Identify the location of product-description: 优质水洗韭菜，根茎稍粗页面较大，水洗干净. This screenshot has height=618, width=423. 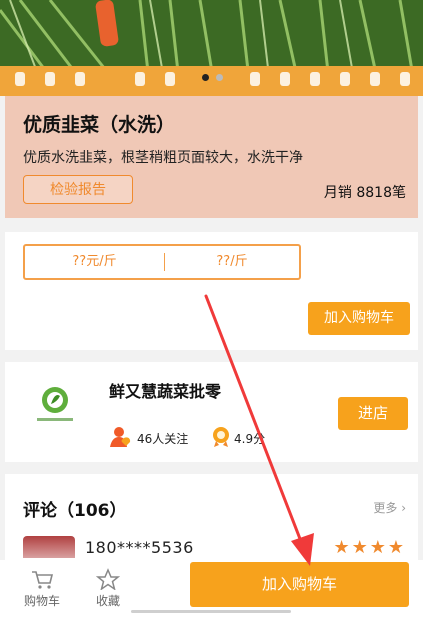
(163, 158).